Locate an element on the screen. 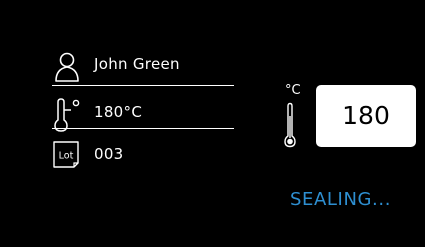 The image size is (425, 247). lot-icon-label: Lot is located at coordinates (66, 156).